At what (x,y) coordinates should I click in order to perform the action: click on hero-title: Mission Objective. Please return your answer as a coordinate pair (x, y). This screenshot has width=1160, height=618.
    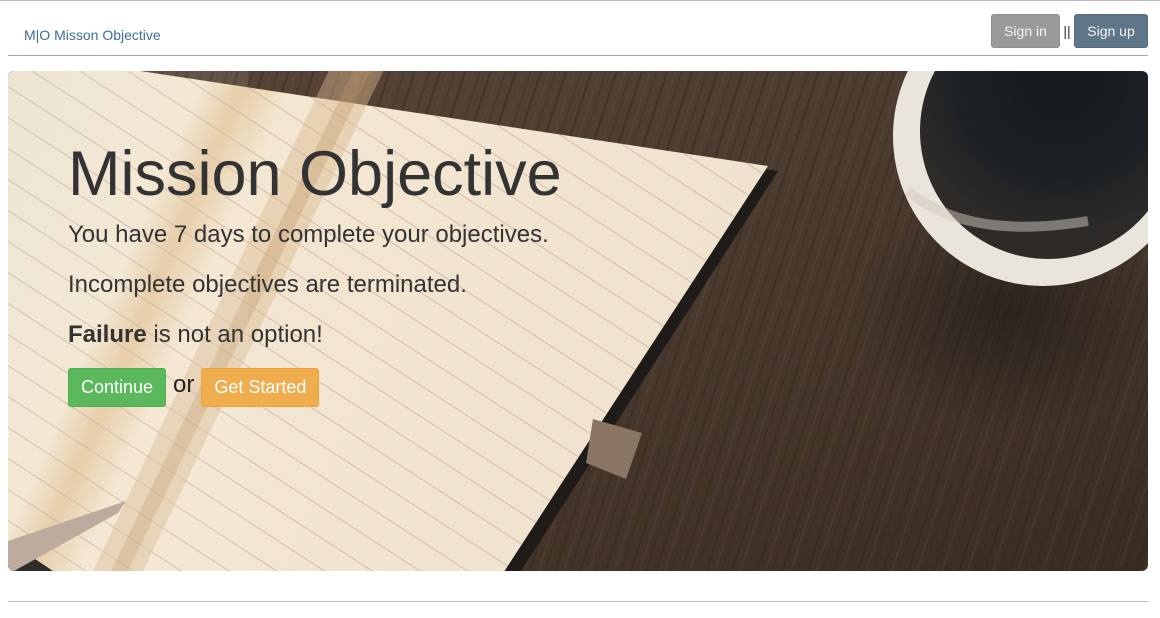
    Looking at the image, I should click on (315, 174).